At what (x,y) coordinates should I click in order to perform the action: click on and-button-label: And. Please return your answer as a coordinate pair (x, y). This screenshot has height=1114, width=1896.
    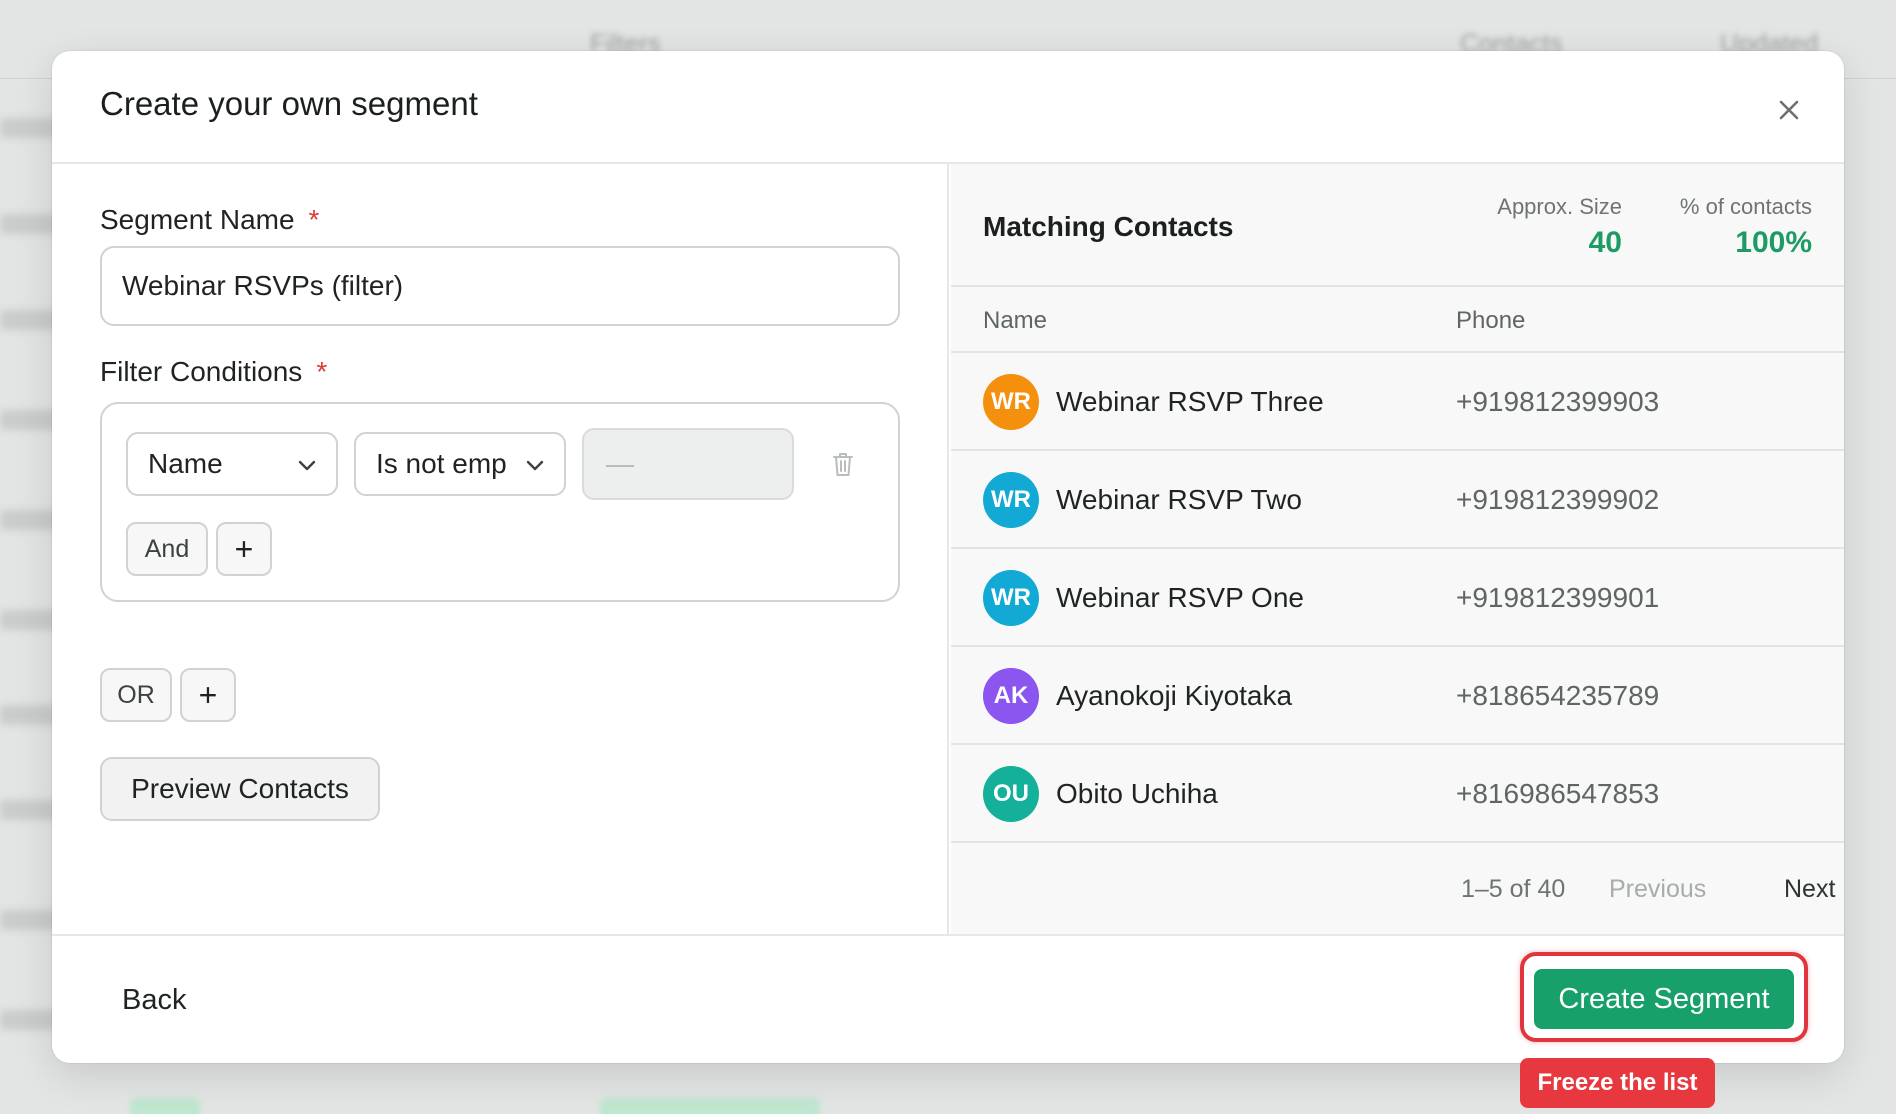
    Looking at the image, I should click on (167, 548).